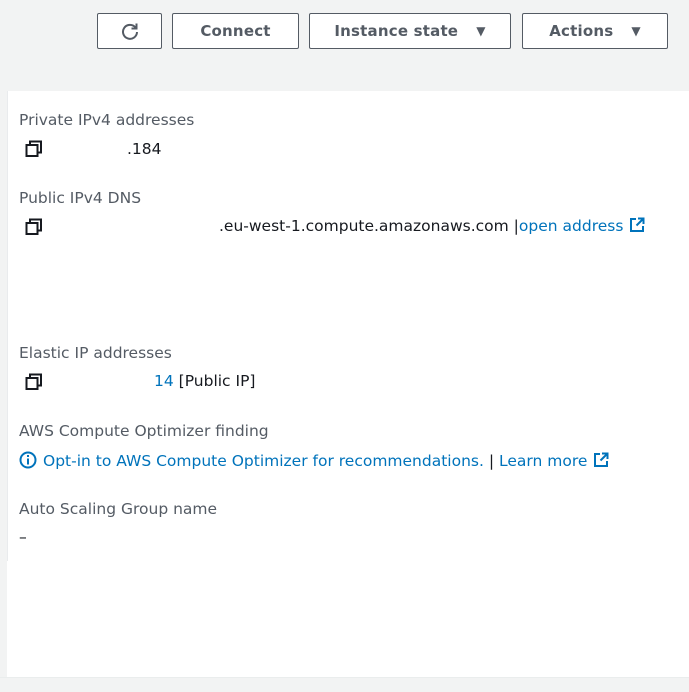  I want to click on elastic-ip-link: 14, so click(164, 381).